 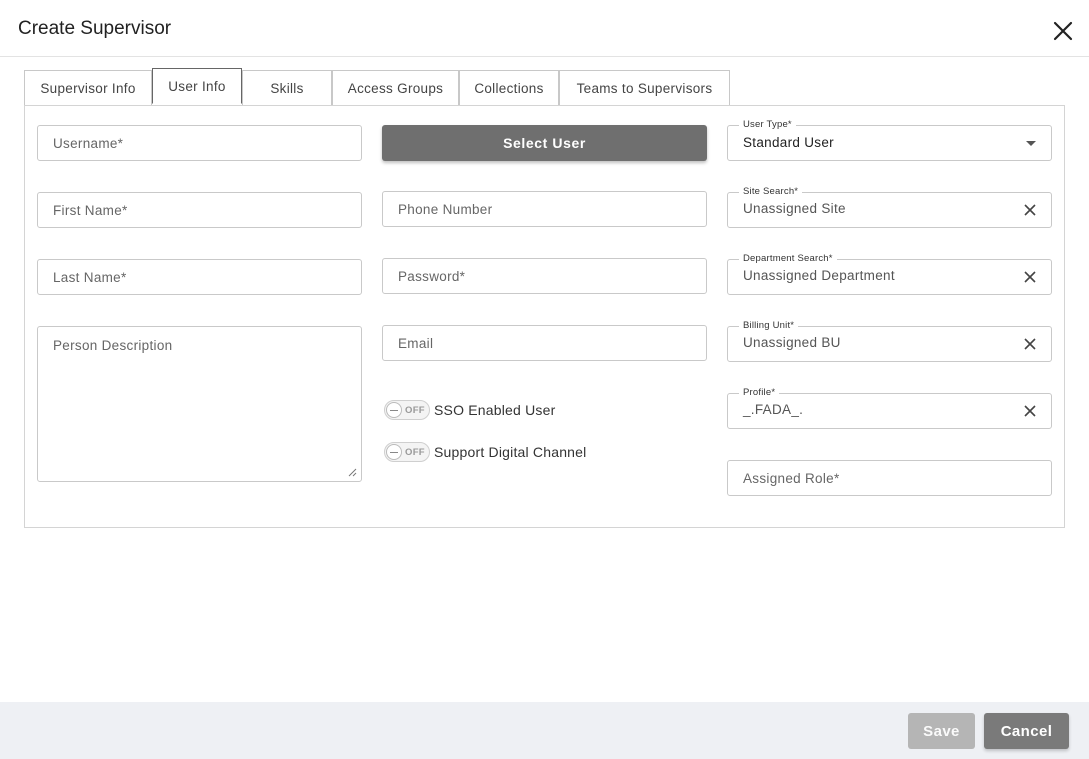 What do you see at coordinates (889, 478) in the screenshot?
I see `assigned-role-field: Assigned Role*` at bounding box center [889, 478].